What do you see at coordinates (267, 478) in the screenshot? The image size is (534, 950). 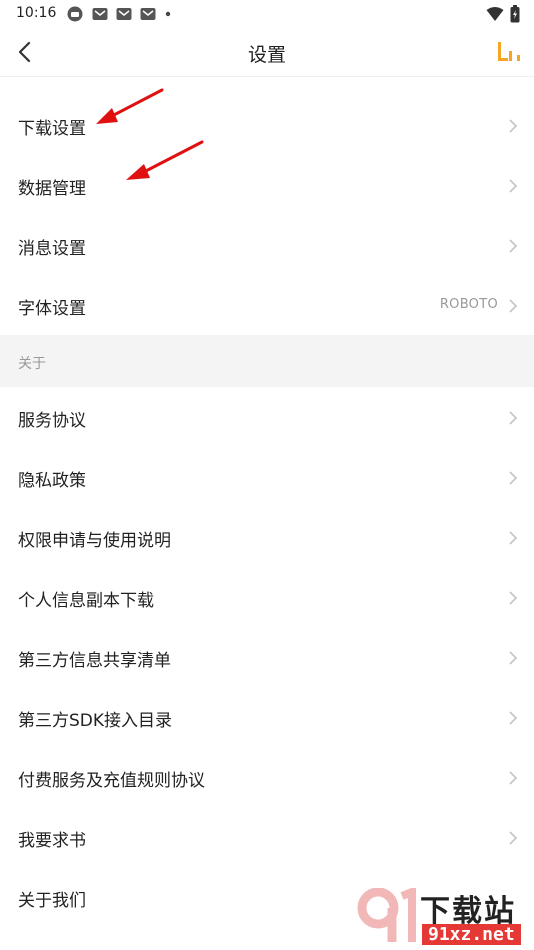 I see `about-row-privacy-policy: 隐私政策` at bounding box center [267, 478].